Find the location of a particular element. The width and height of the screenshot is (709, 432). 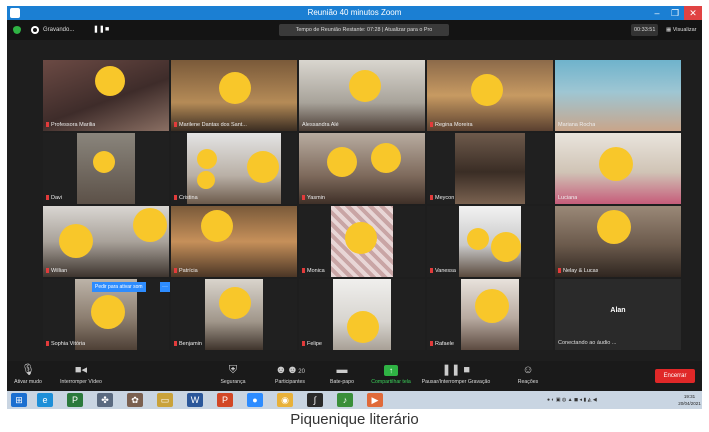

meeting-timer: 00:33:51 is located at coordinates (645, 30).